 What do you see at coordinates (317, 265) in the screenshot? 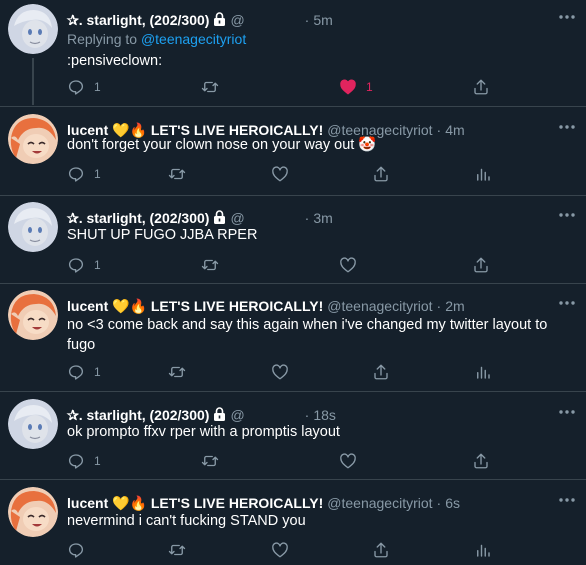
I see `tweet-actions: 1` at bounding box center [317, 265].